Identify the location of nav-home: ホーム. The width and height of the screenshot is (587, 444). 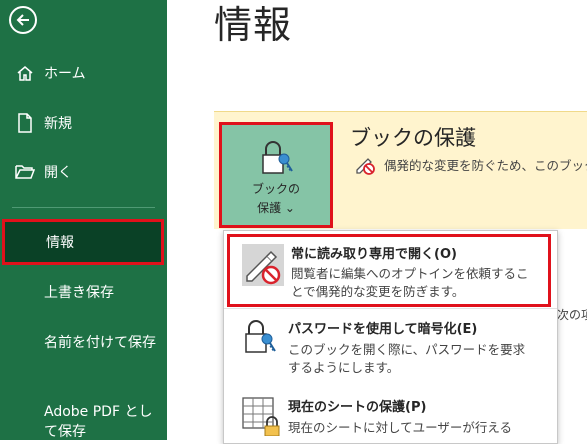
(83, 73).